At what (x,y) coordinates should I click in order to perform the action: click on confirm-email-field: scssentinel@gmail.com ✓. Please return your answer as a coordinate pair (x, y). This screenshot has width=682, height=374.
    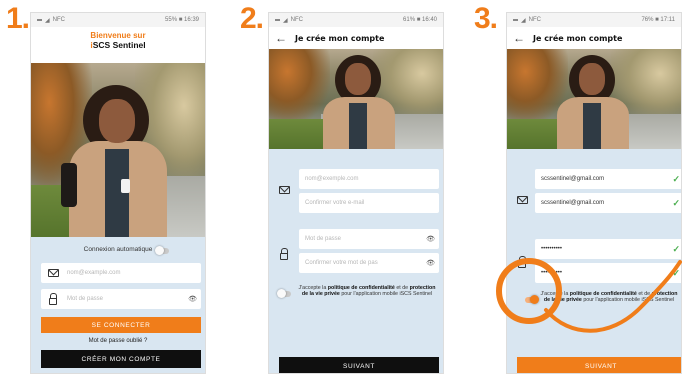
    Looking at the image, I should click on (608, 203).